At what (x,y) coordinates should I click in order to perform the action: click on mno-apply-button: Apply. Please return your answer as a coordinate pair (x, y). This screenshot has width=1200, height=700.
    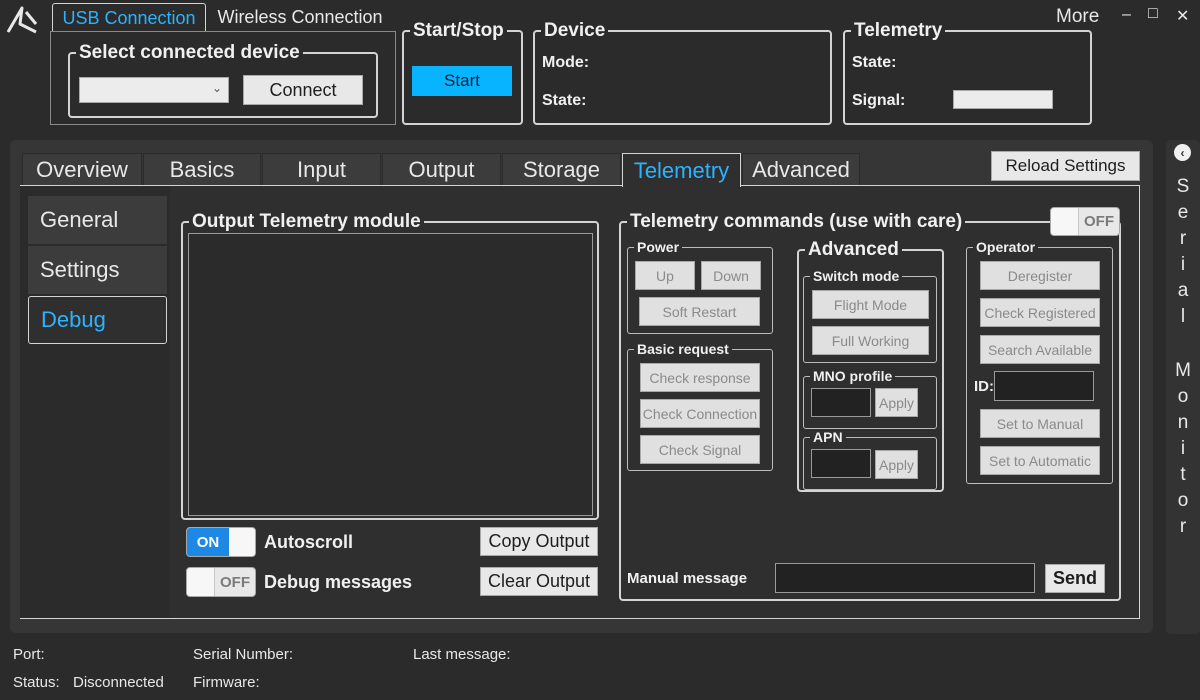
    Looking at the image, I should click on (896, 402).